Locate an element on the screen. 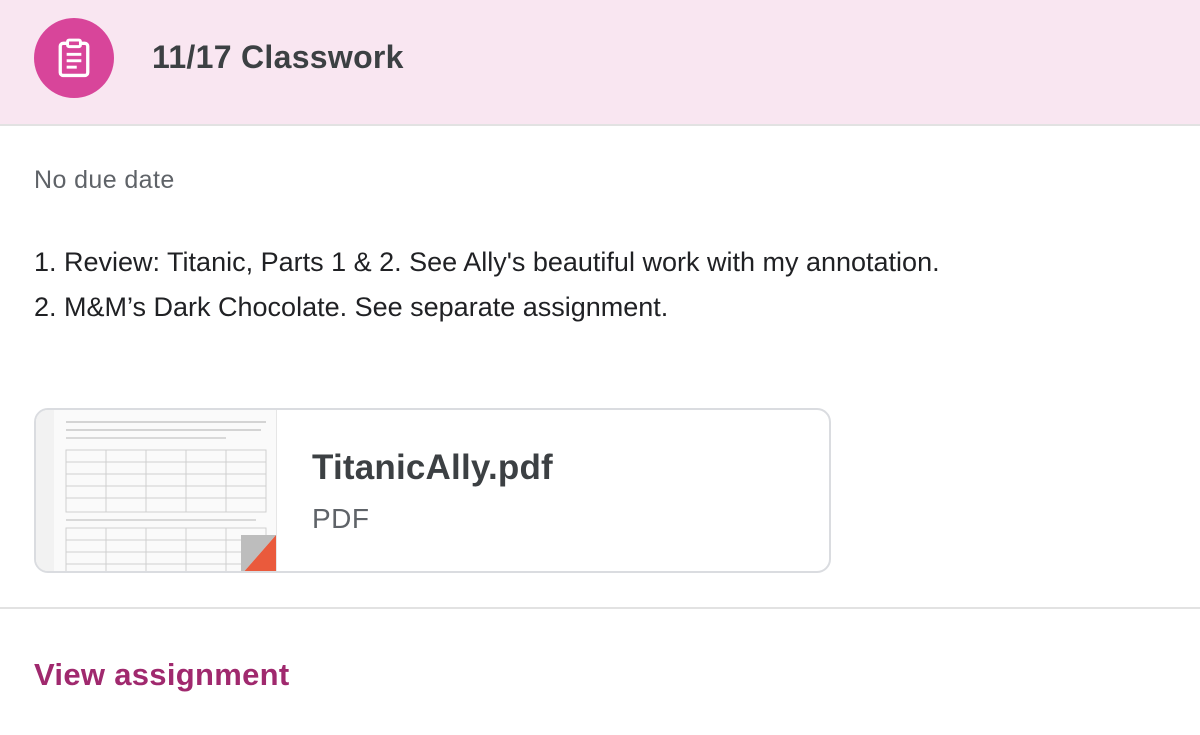 This screenshot has width=1200, height=735. clipboard-icon is located at coordinates (74, 58).